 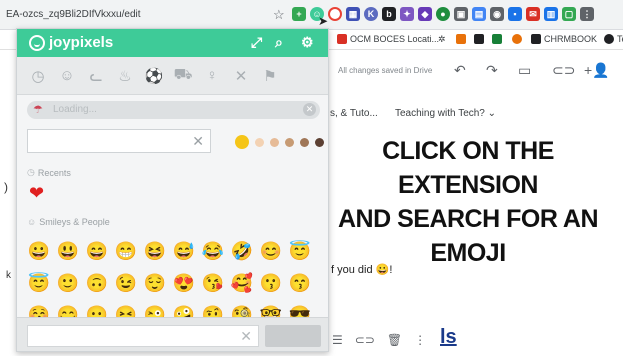 What do you see at coordinates (97, 283) in the screenshot?
I see `emoji-cell: 🙃` at bounding box center [97, 283].